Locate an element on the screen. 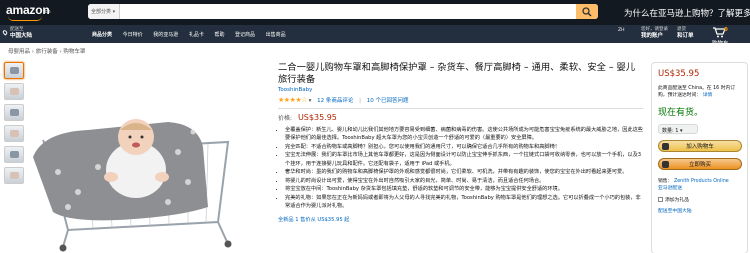 This screenshot has width=750, height=253. account-menu: 您好，请登录 我的账户 is located at coordinates (654, 33).